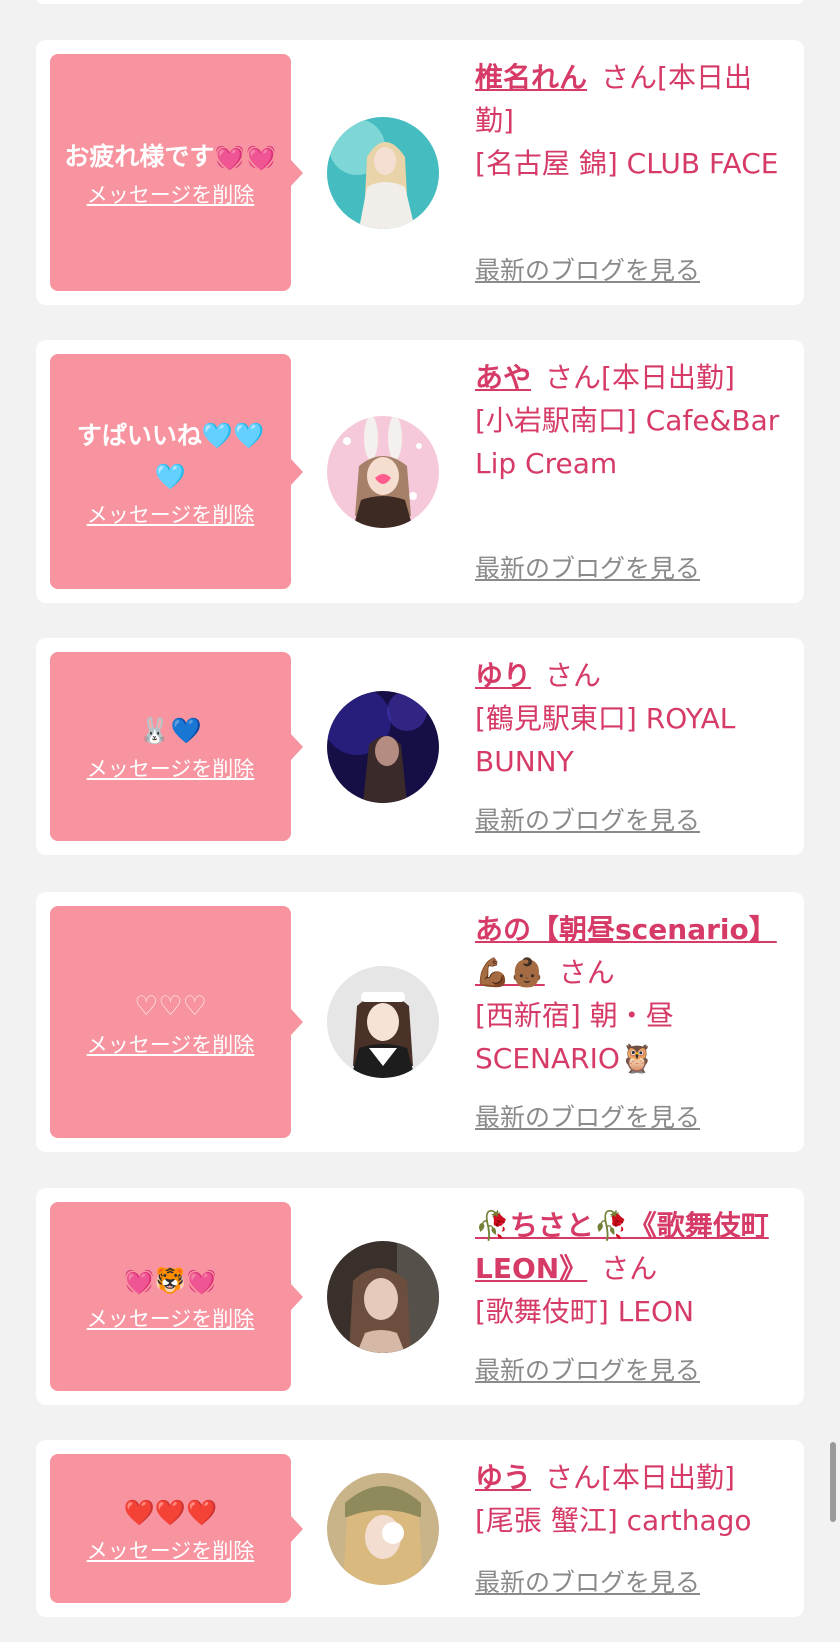 This screenshot has width=840, height=1642. What do you see at coordinates (503, 377) in the screenshot?
I see `cast-name-link: あや` at bounding box center [503, 377].